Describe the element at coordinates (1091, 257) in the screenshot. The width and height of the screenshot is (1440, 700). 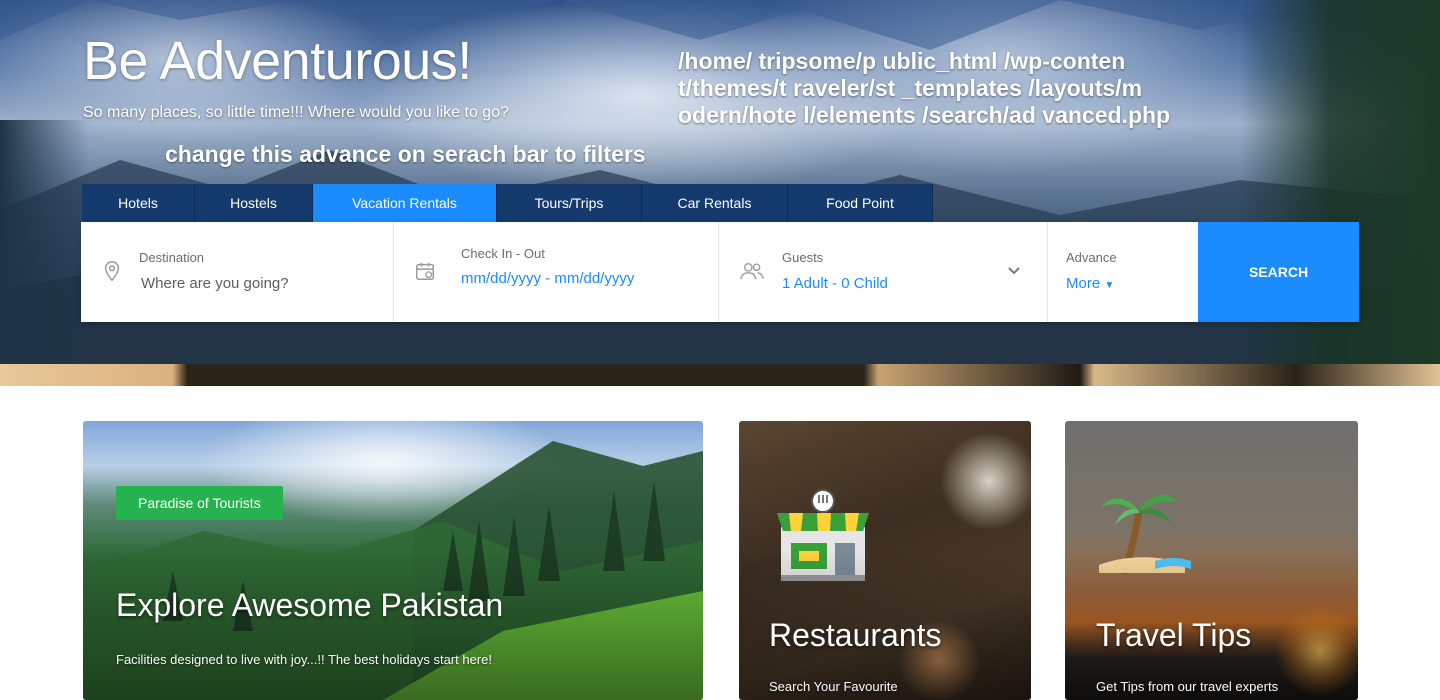
I see `advance-label: Advance` at that location.